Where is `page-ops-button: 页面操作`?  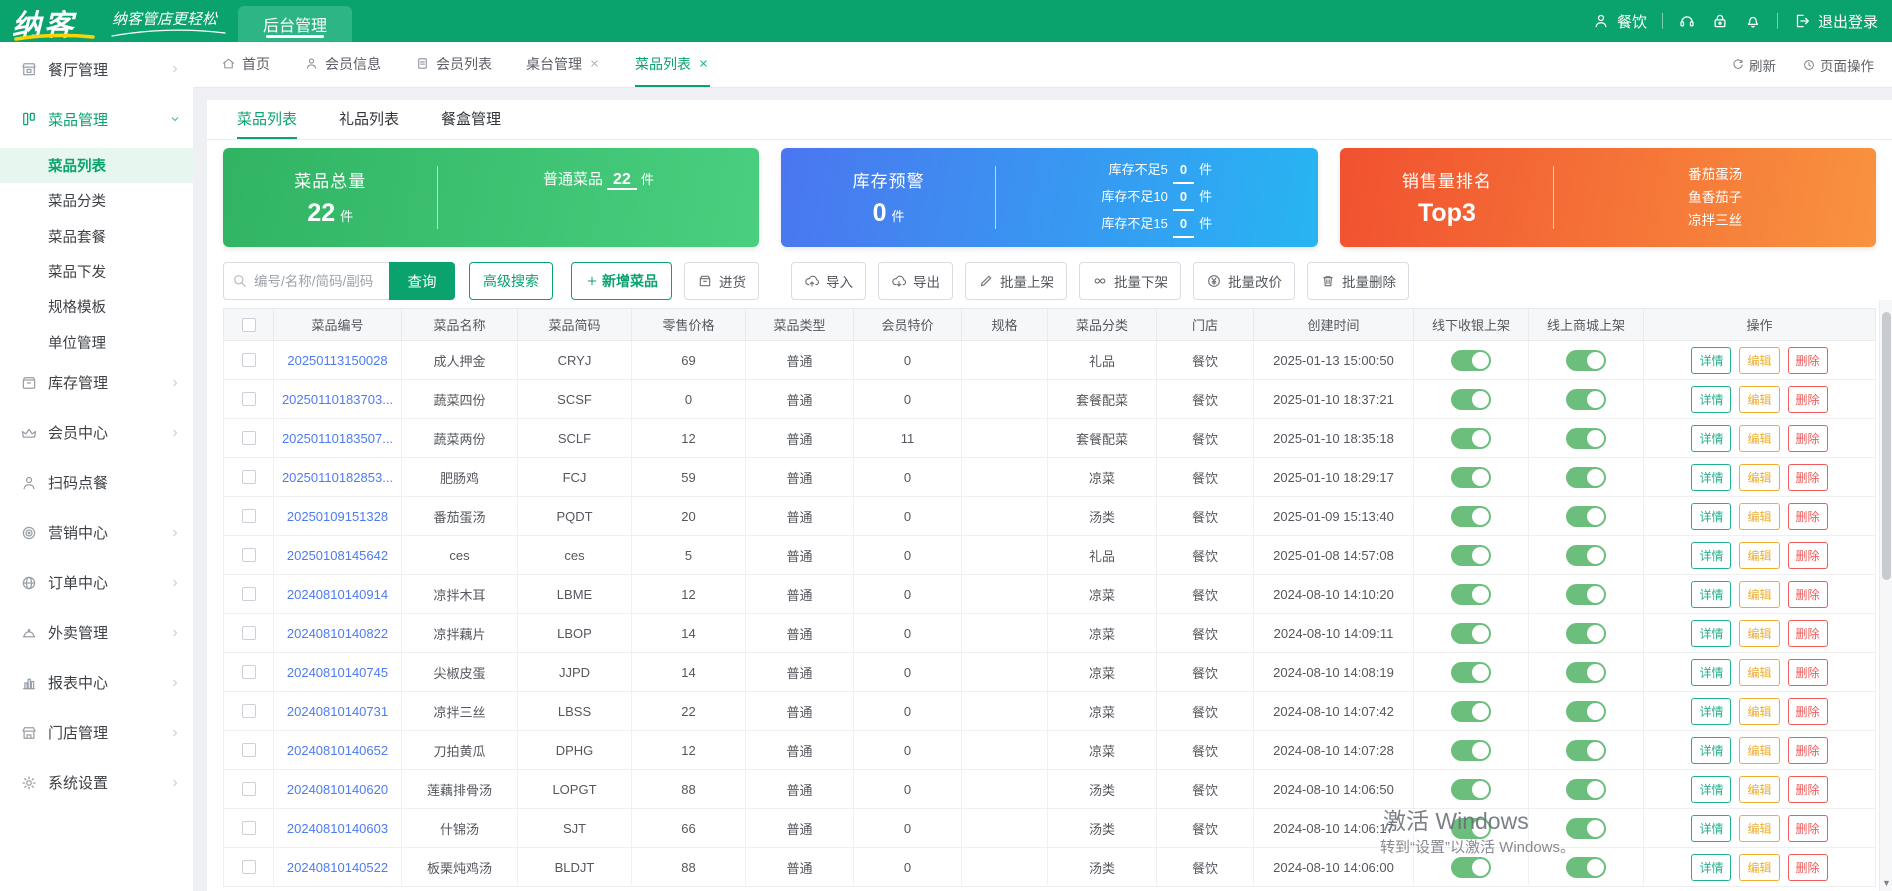
page-ops-button: 页面操作 is located at coordinates (1838, 65).